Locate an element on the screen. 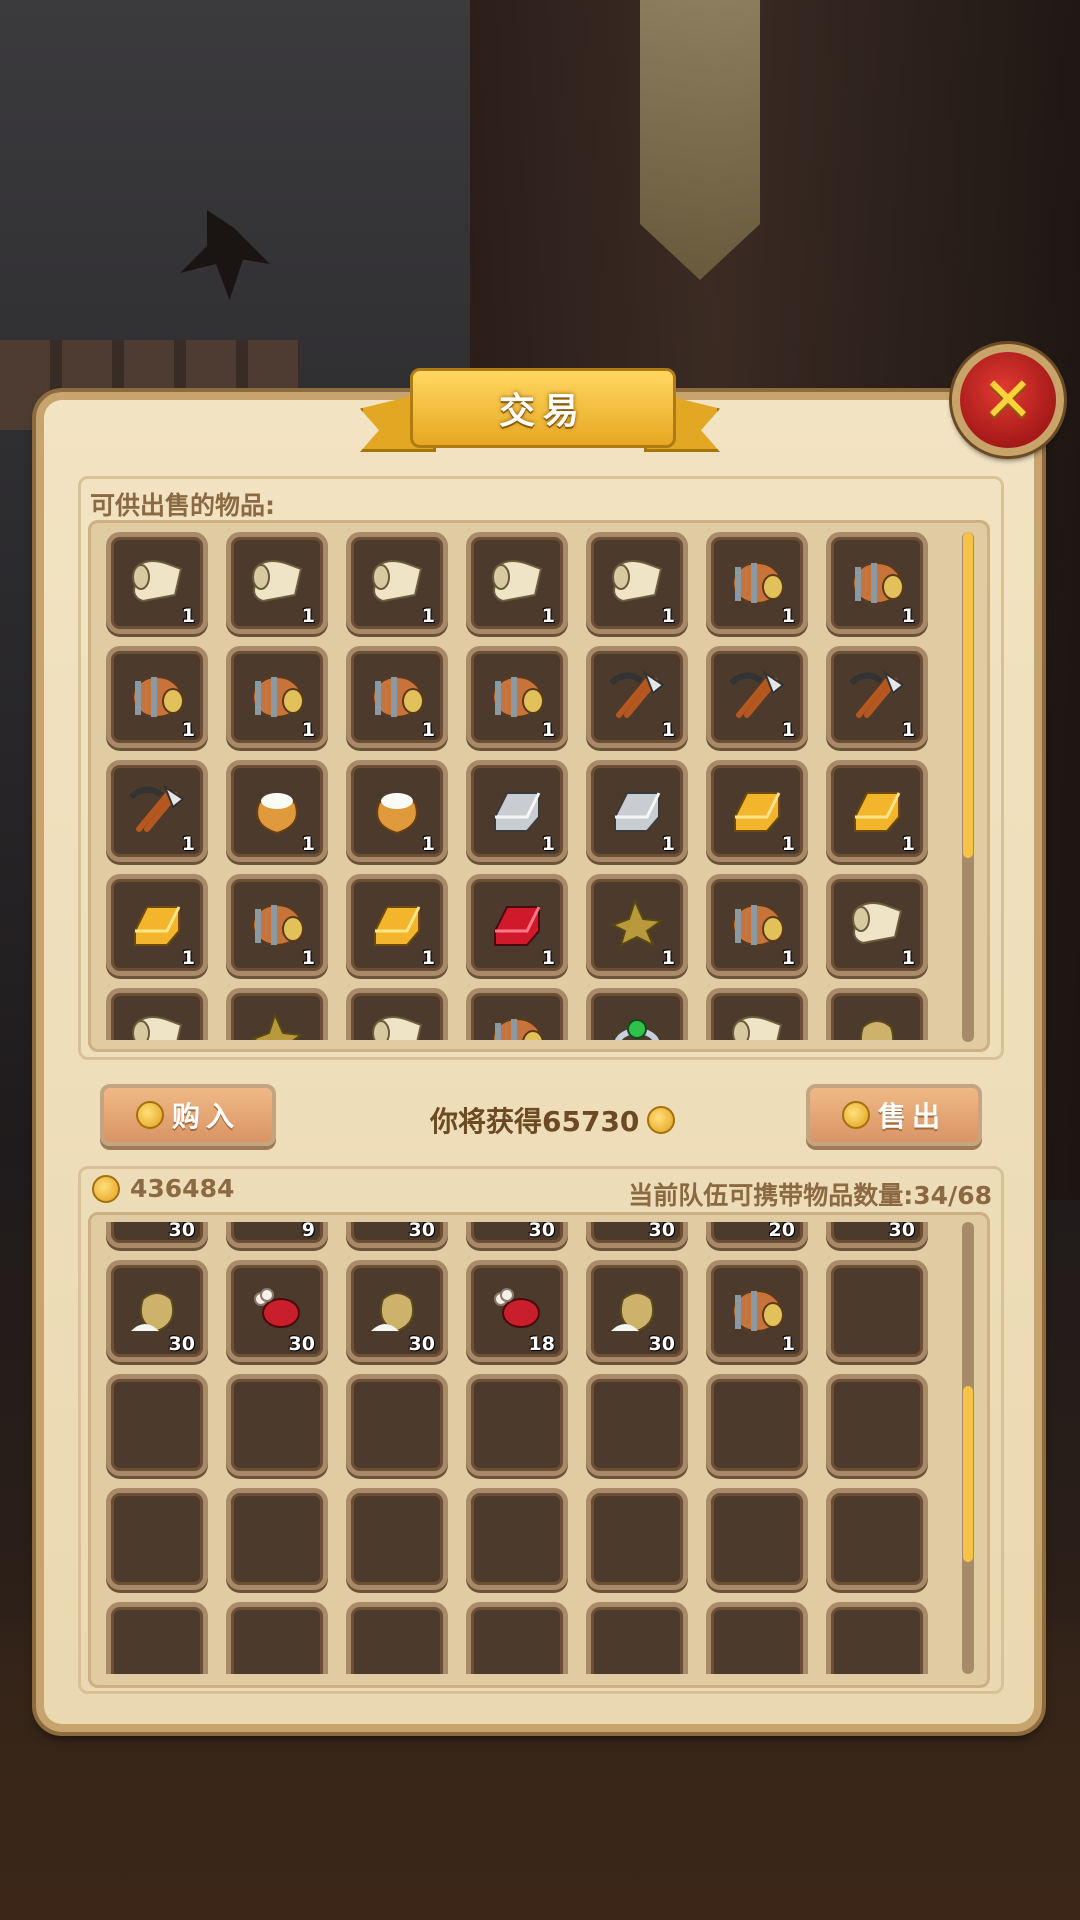  inventory-item-slot: 1 is located at coordinates (757, 1311).